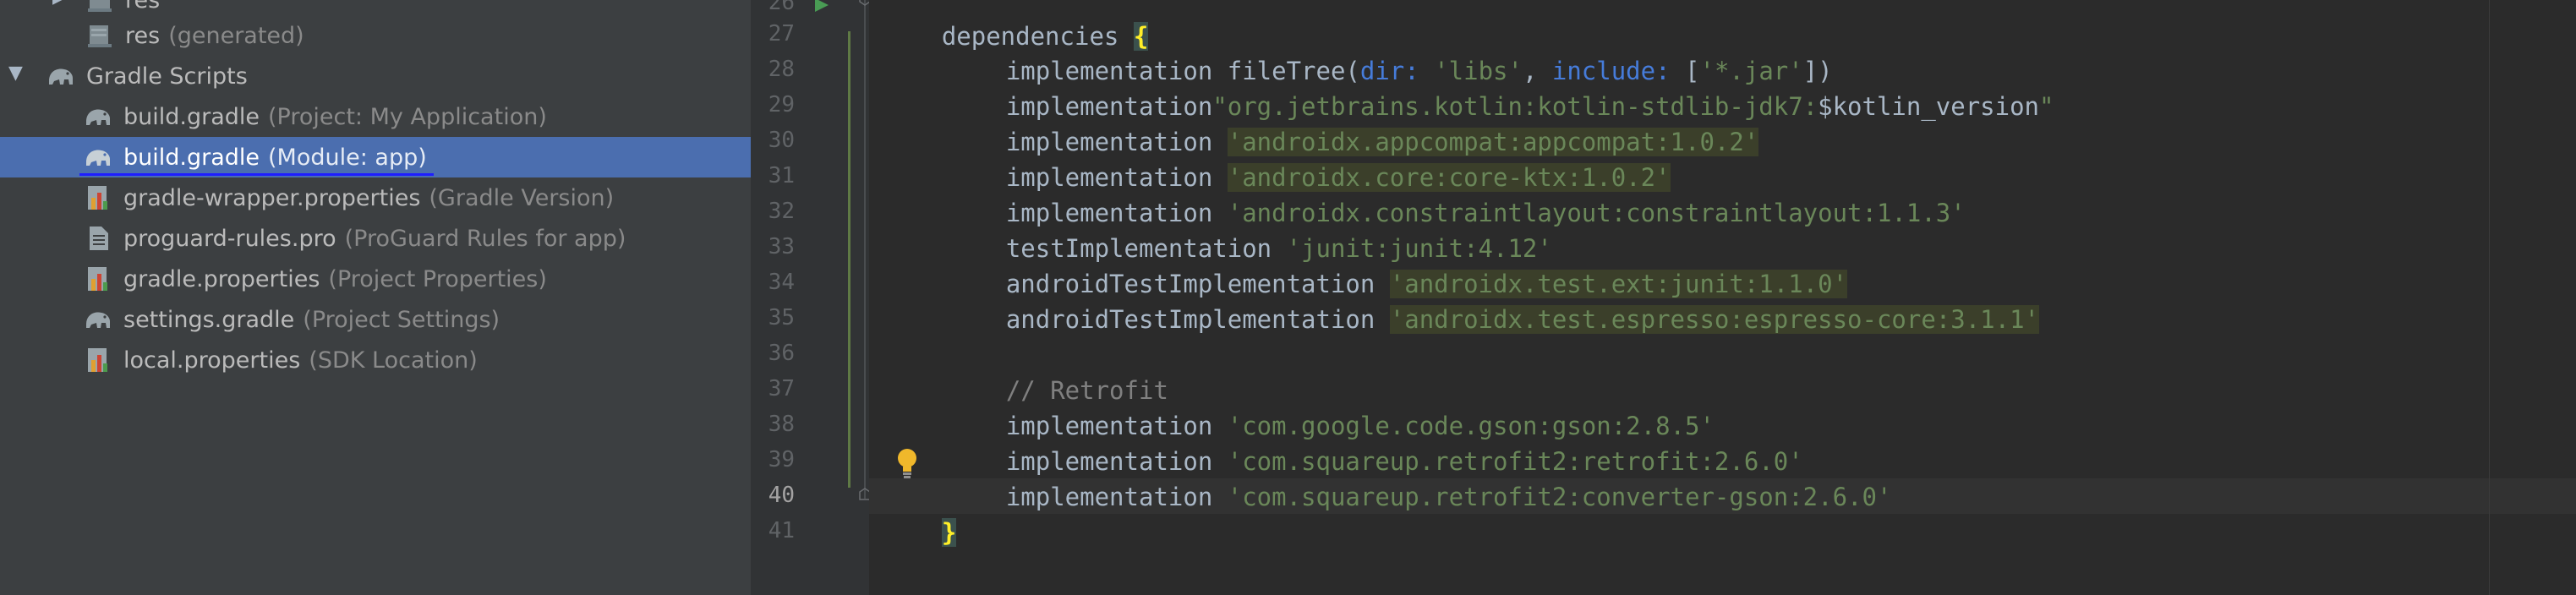  Describe the element at coordinates (2047, 107) in the screenshot. I see `string-literal: "` at that location.